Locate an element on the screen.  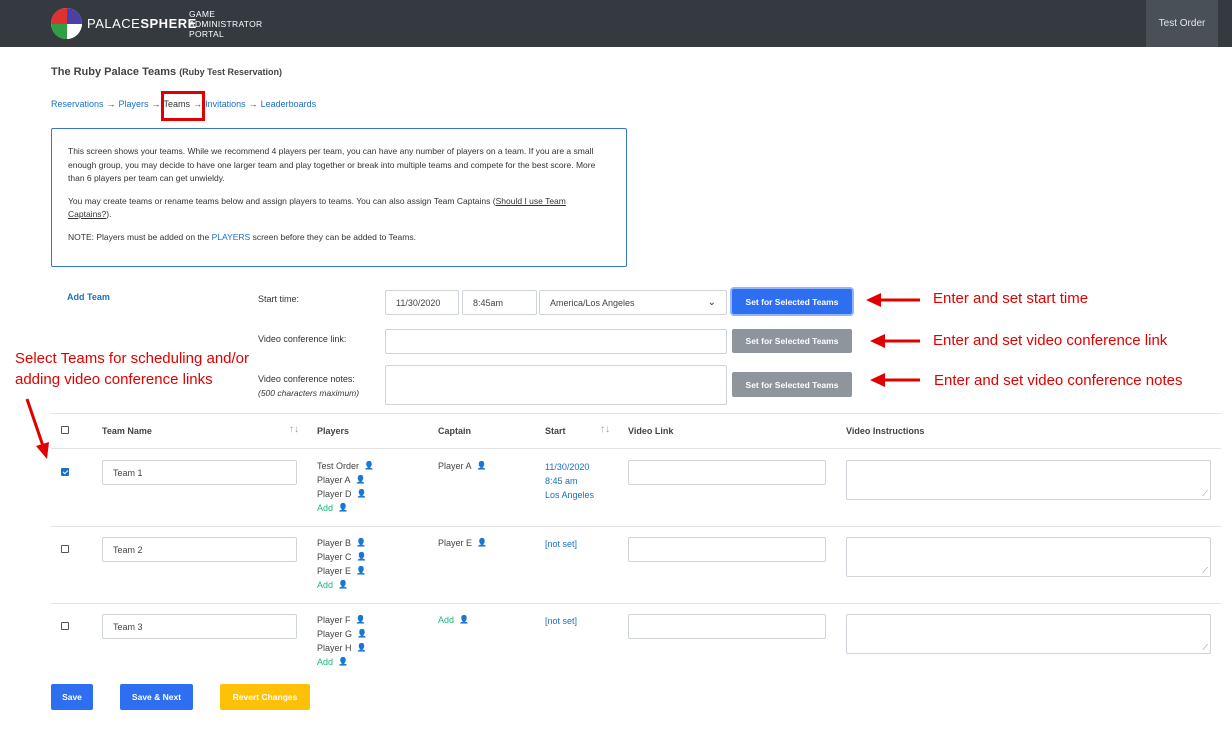
portal-name: GAME ADMINISTRATOR PORTAL is located at coordinates (226, 24).